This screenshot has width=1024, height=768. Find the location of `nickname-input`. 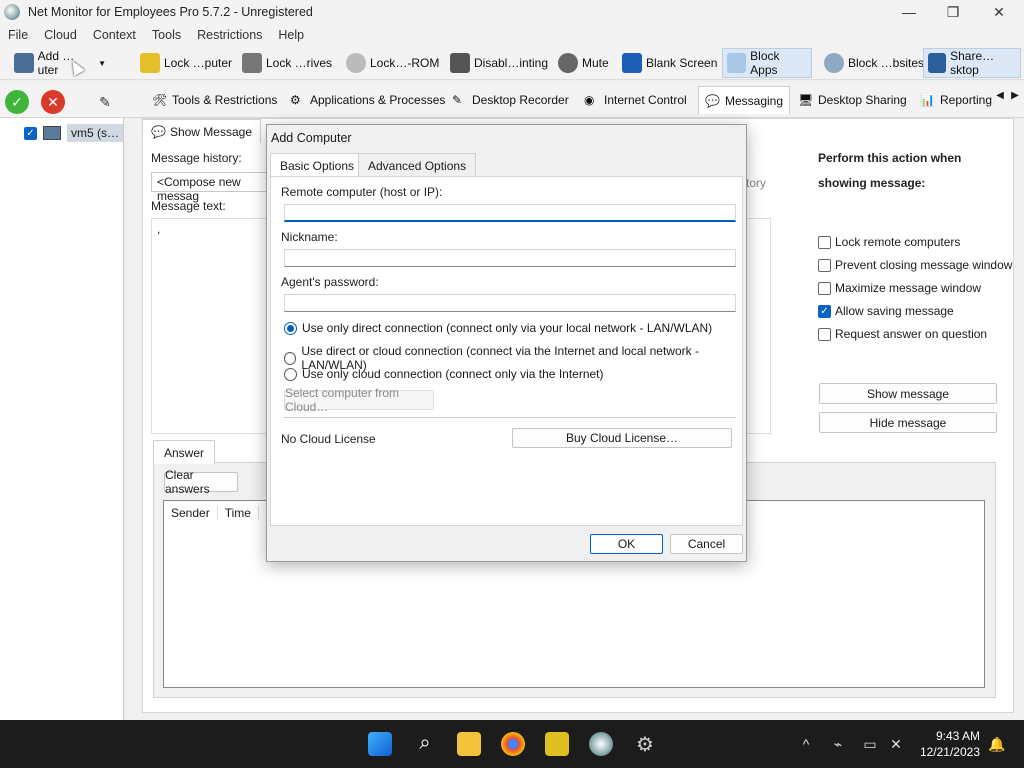

nickname-input is located at coordinates (510, 258).